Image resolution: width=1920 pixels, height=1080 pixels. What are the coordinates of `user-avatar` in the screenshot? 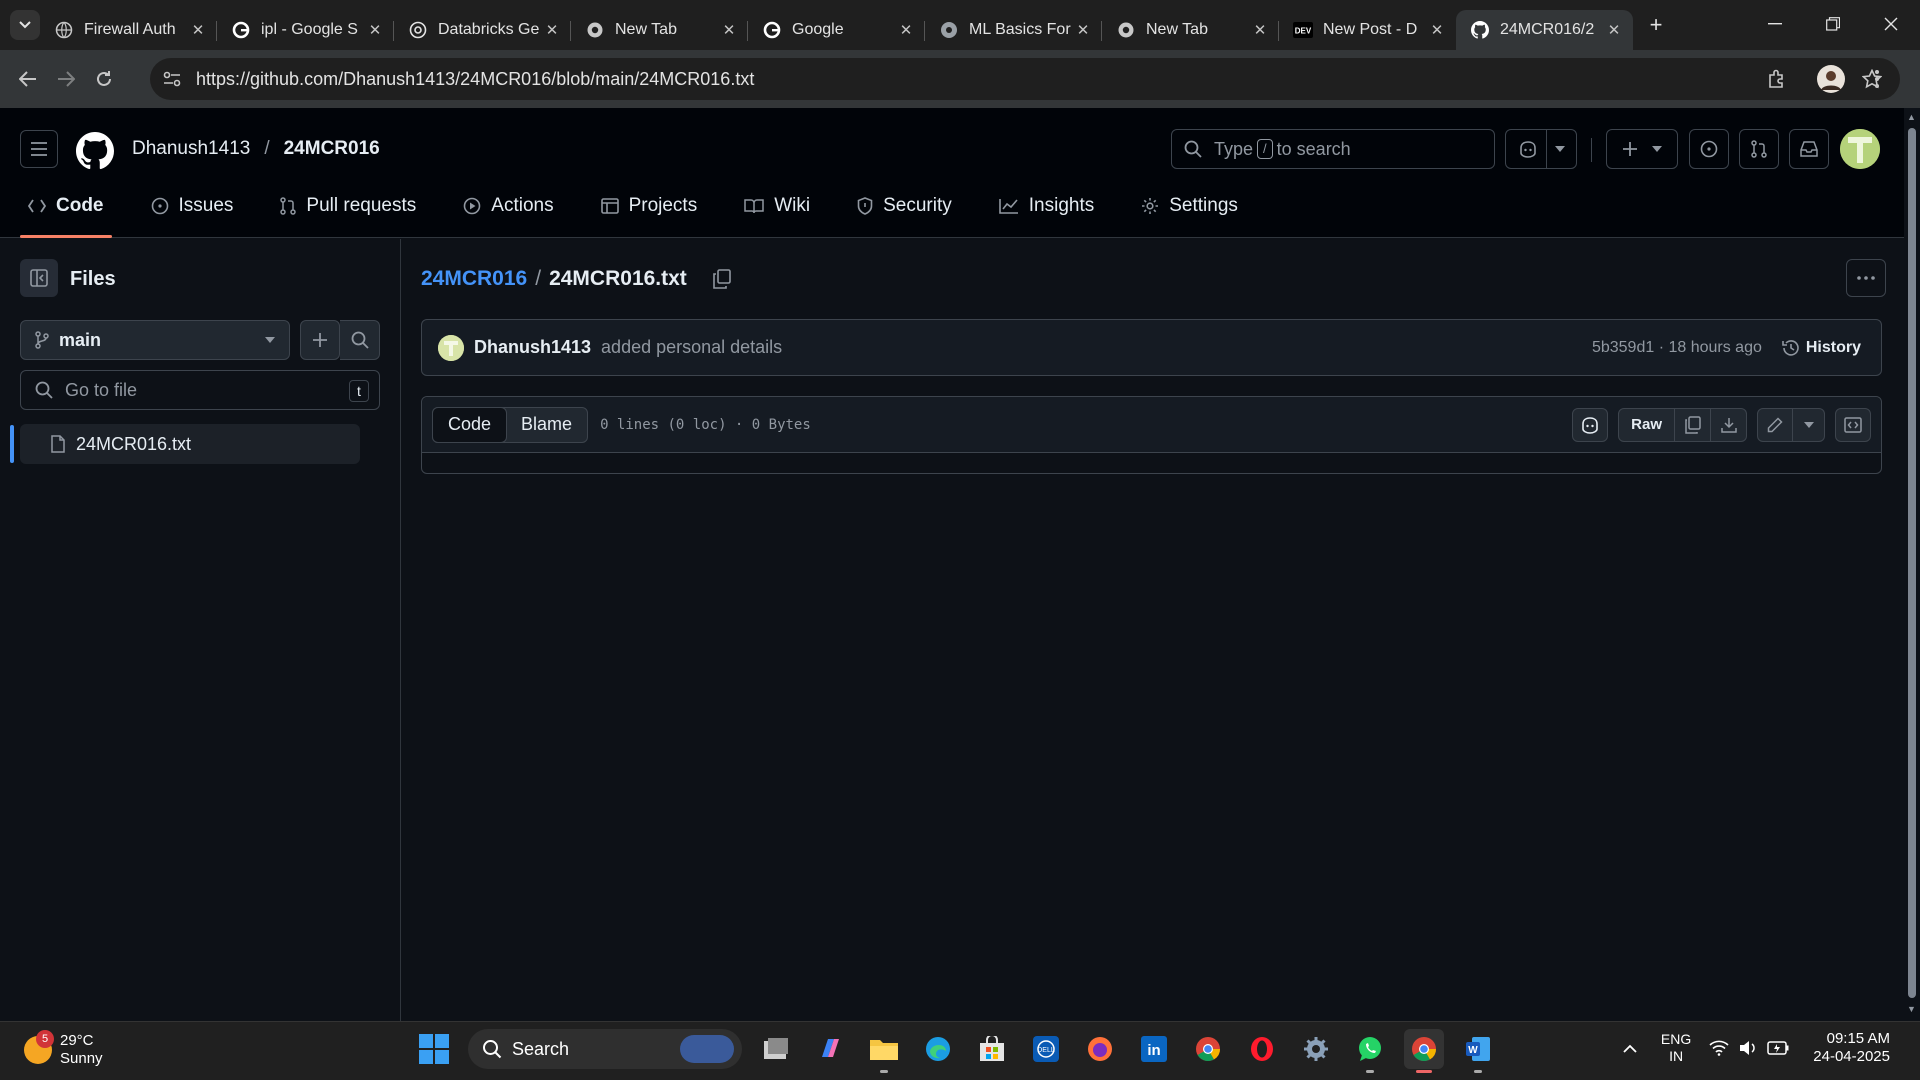 It's located at (1860, 149).